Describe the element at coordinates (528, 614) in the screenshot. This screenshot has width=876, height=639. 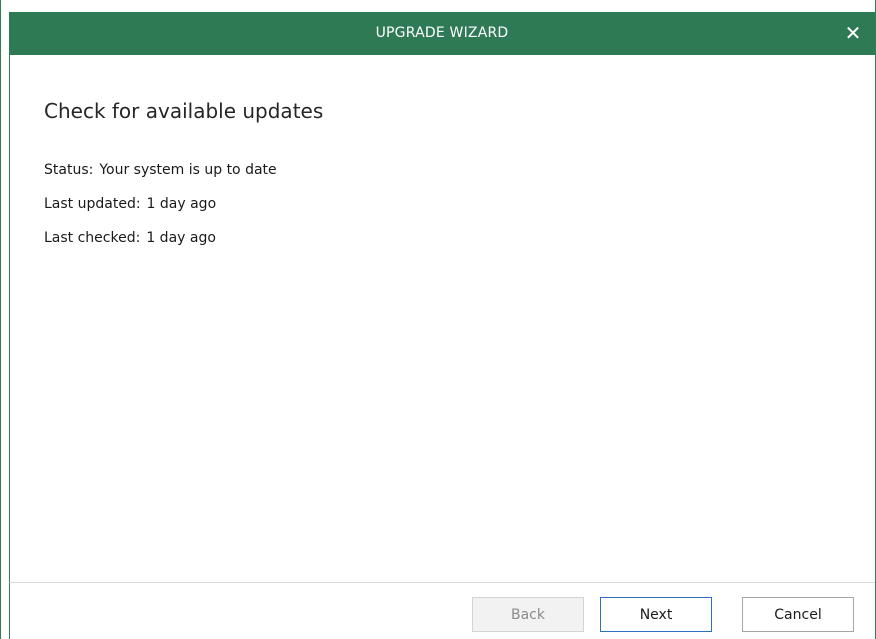
I see `back-button: Back` at that location.